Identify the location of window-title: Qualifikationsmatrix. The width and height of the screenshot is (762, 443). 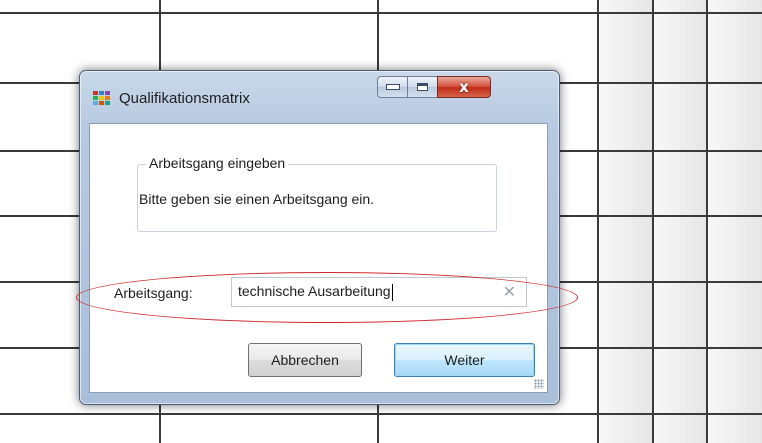
(184, 98).